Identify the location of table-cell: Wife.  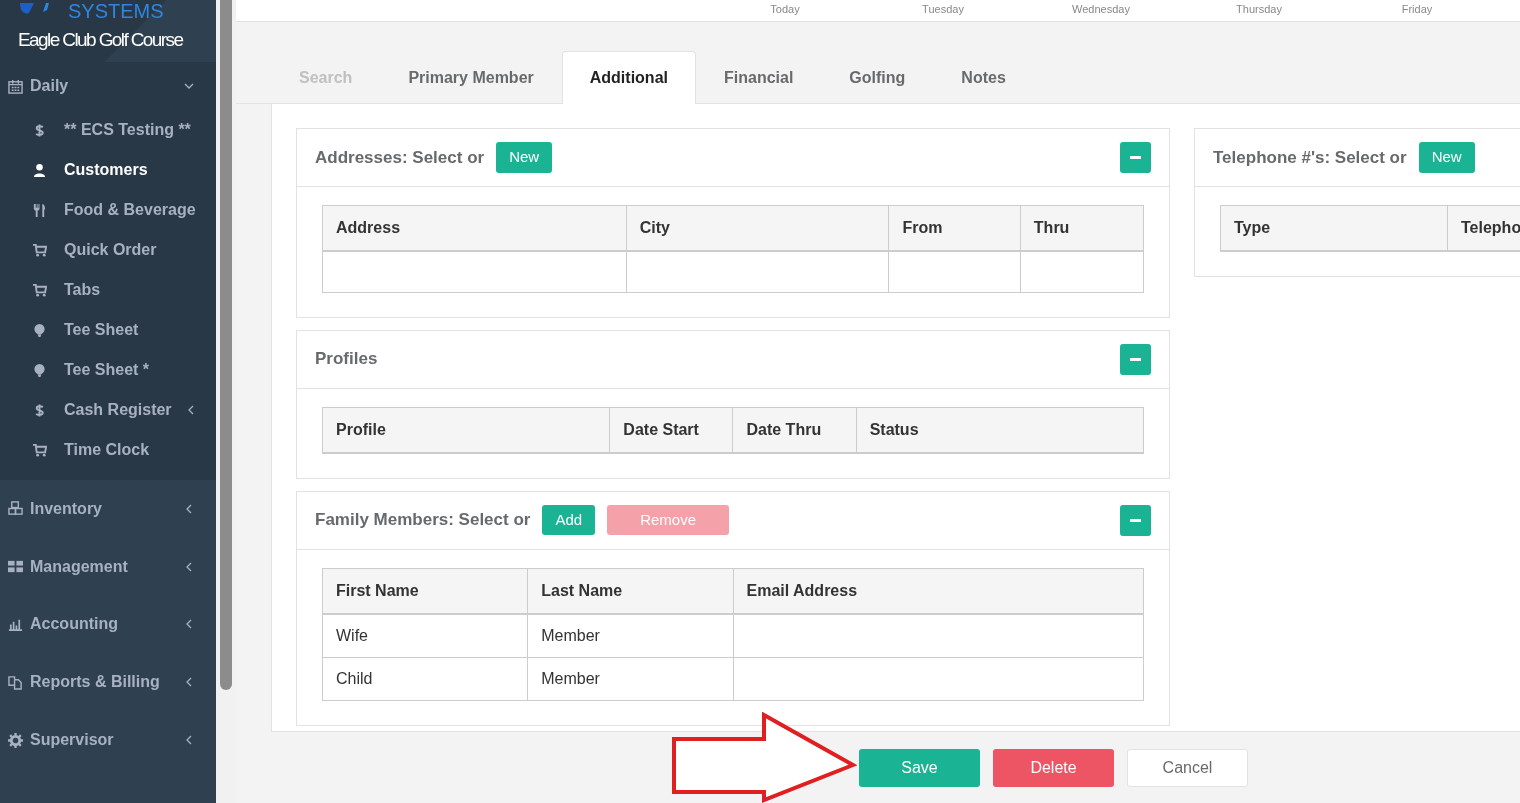
(425, 635).